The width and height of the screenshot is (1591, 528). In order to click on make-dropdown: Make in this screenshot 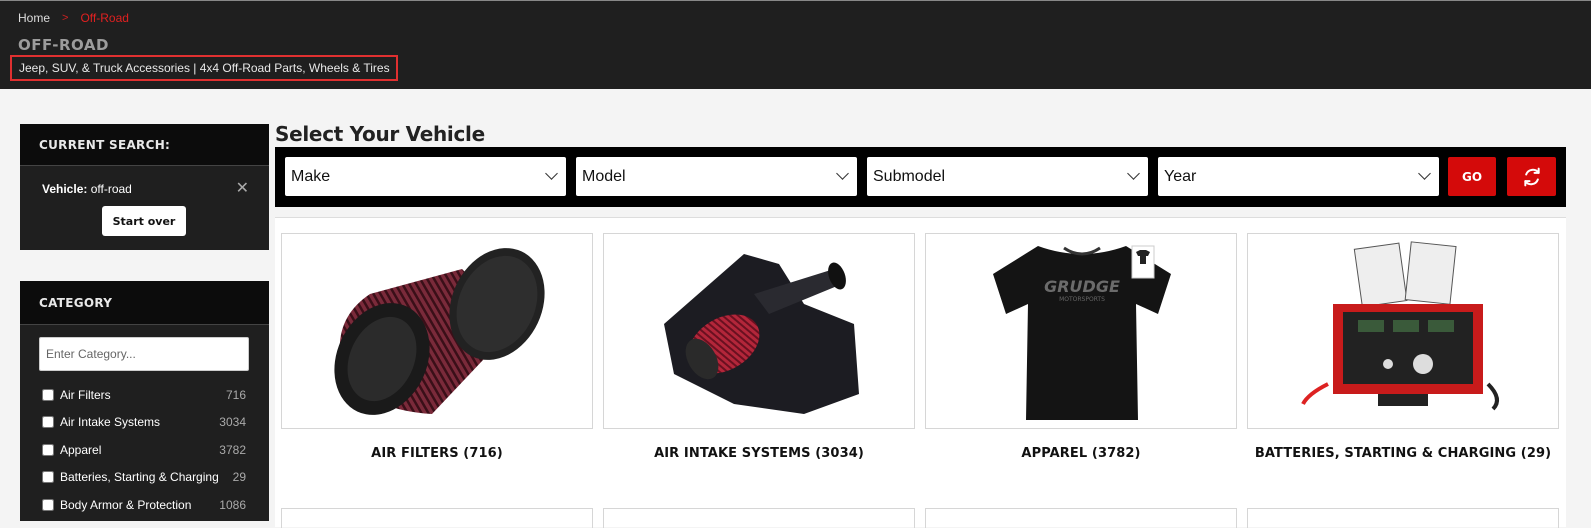, I will do `click(425, 176)`.